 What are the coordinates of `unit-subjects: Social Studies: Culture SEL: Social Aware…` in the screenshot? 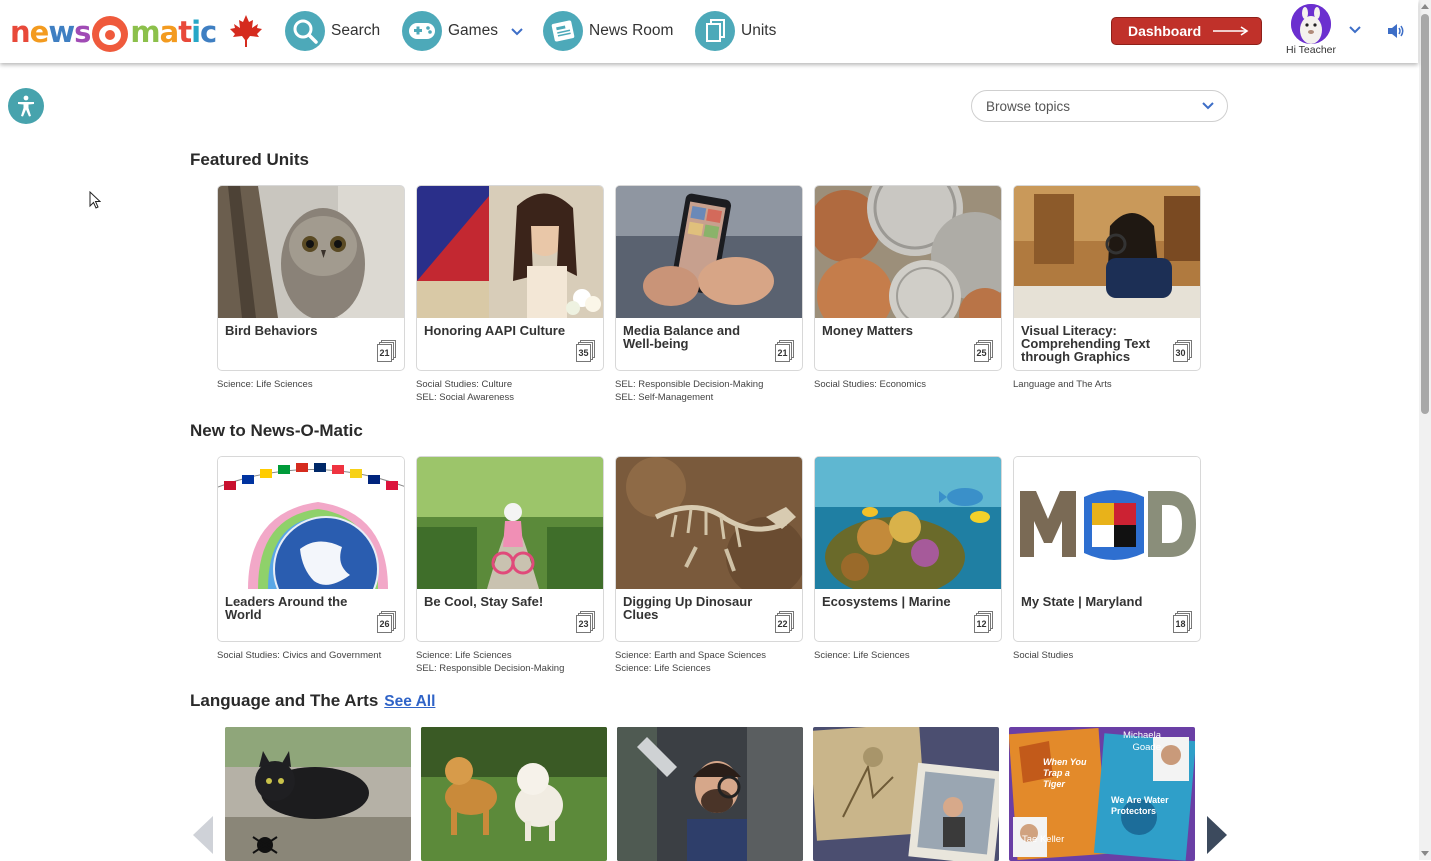 It's located at (465, 391).